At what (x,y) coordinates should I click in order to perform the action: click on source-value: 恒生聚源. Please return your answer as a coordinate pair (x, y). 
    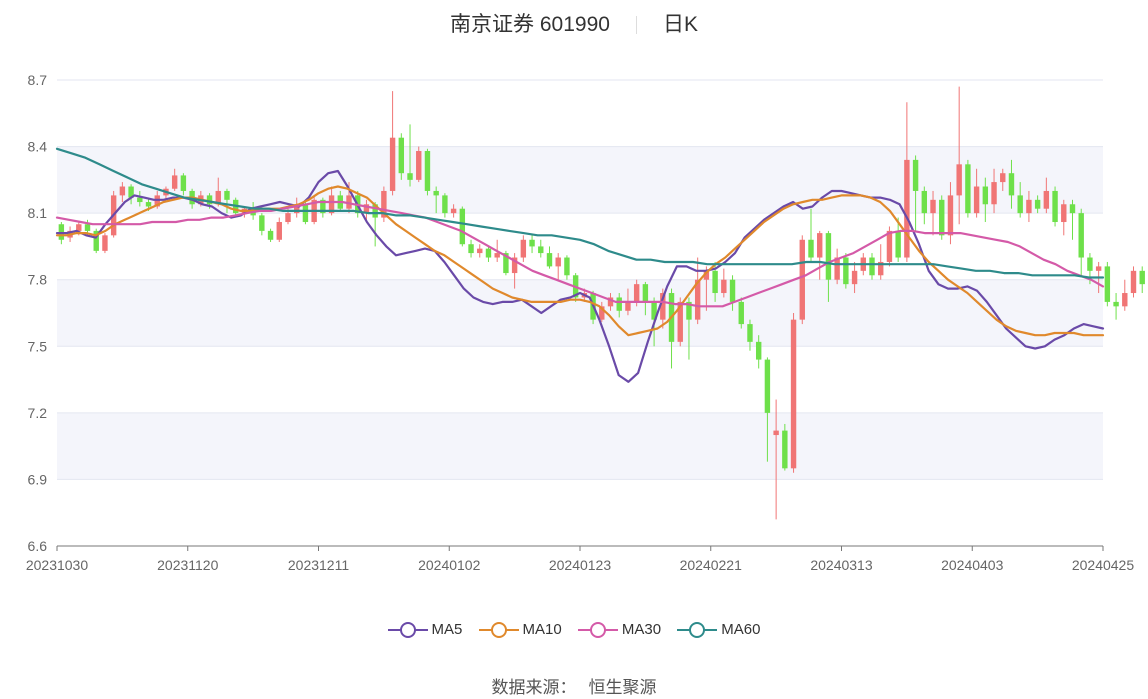
    Looking at the image, I should click on (622, 687).